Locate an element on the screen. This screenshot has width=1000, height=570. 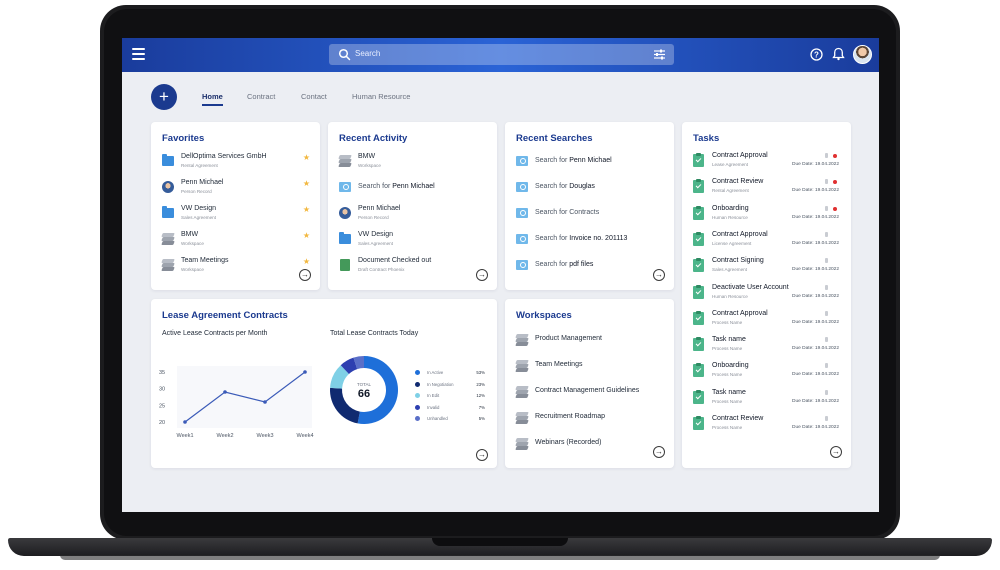
favorite-item: Team Meetings Workspace ★ is located at coordinates (235, 267).